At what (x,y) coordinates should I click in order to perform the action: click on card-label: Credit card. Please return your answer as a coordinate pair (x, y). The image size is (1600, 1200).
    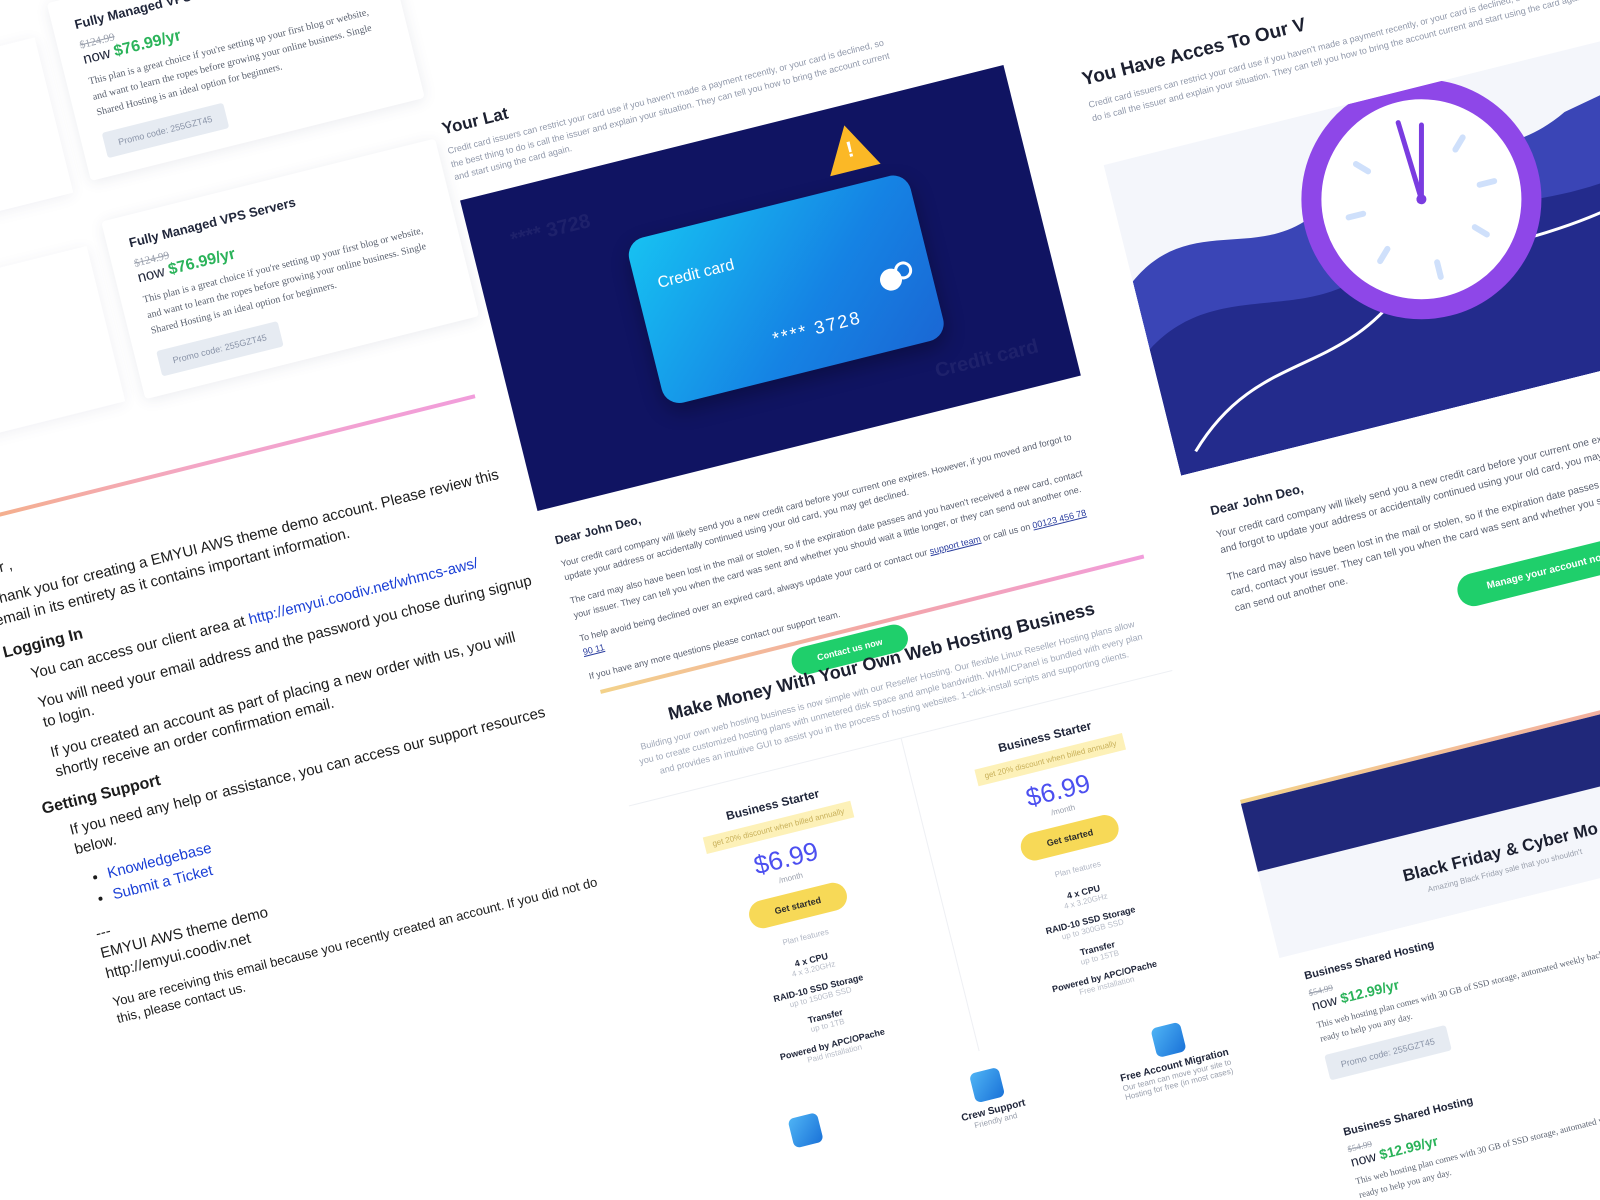
    Looking at the image, I should click on (695, 273).